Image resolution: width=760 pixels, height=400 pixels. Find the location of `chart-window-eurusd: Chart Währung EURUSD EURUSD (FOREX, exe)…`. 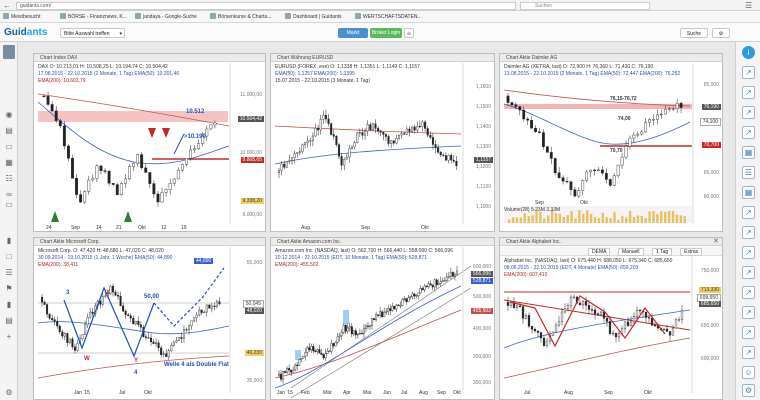

chart-window-eurusd: Chart Währung EURUSD EURUSD (FOREX, exe)… is located at coordinates (382, 142).